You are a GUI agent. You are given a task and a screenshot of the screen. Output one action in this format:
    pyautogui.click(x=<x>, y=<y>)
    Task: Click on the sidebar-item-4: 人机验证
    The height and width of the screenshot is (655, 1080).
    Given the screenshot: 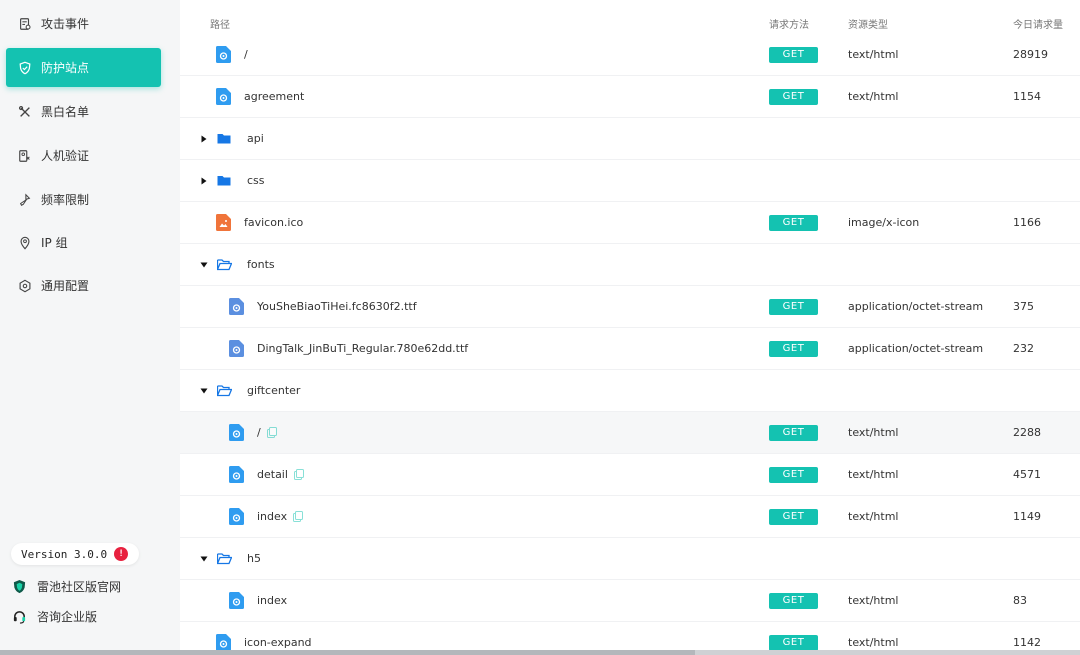 What is the action you would take?
    pyautogui.click(x=83, y=155)
    